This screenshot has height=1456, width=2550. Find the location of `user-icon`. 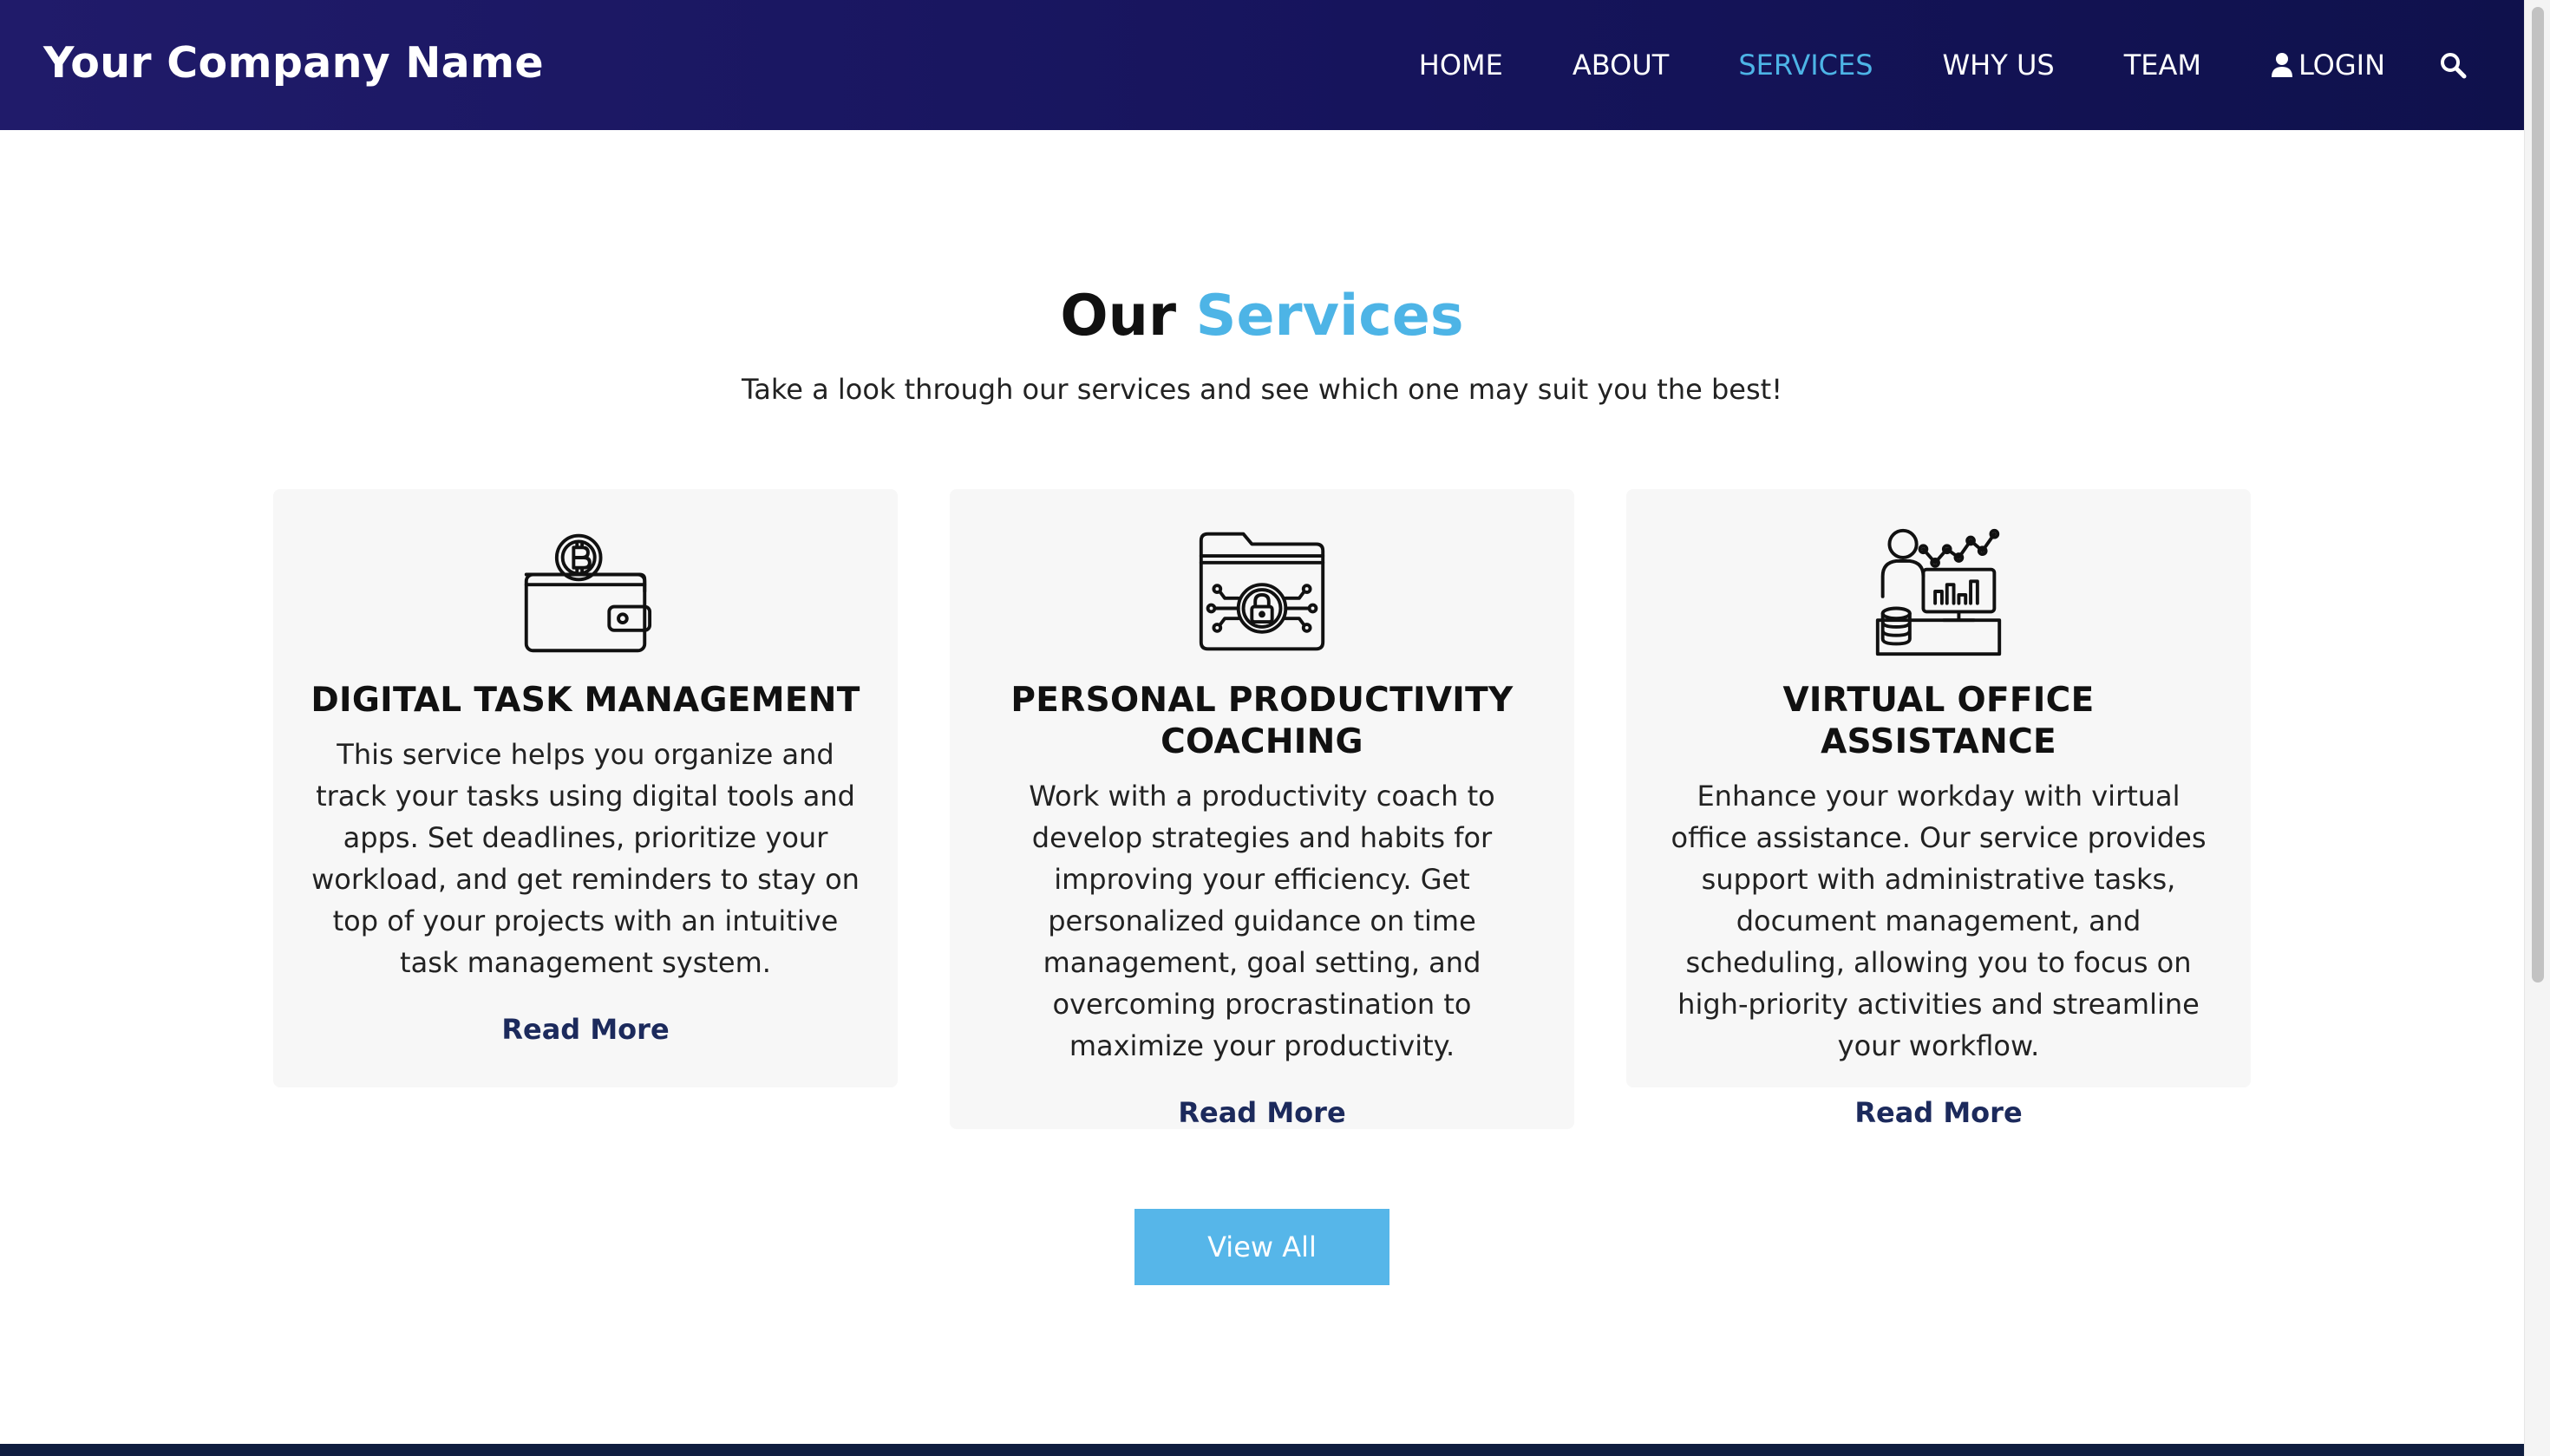

user-icon is located at coordinates (2282, 65).